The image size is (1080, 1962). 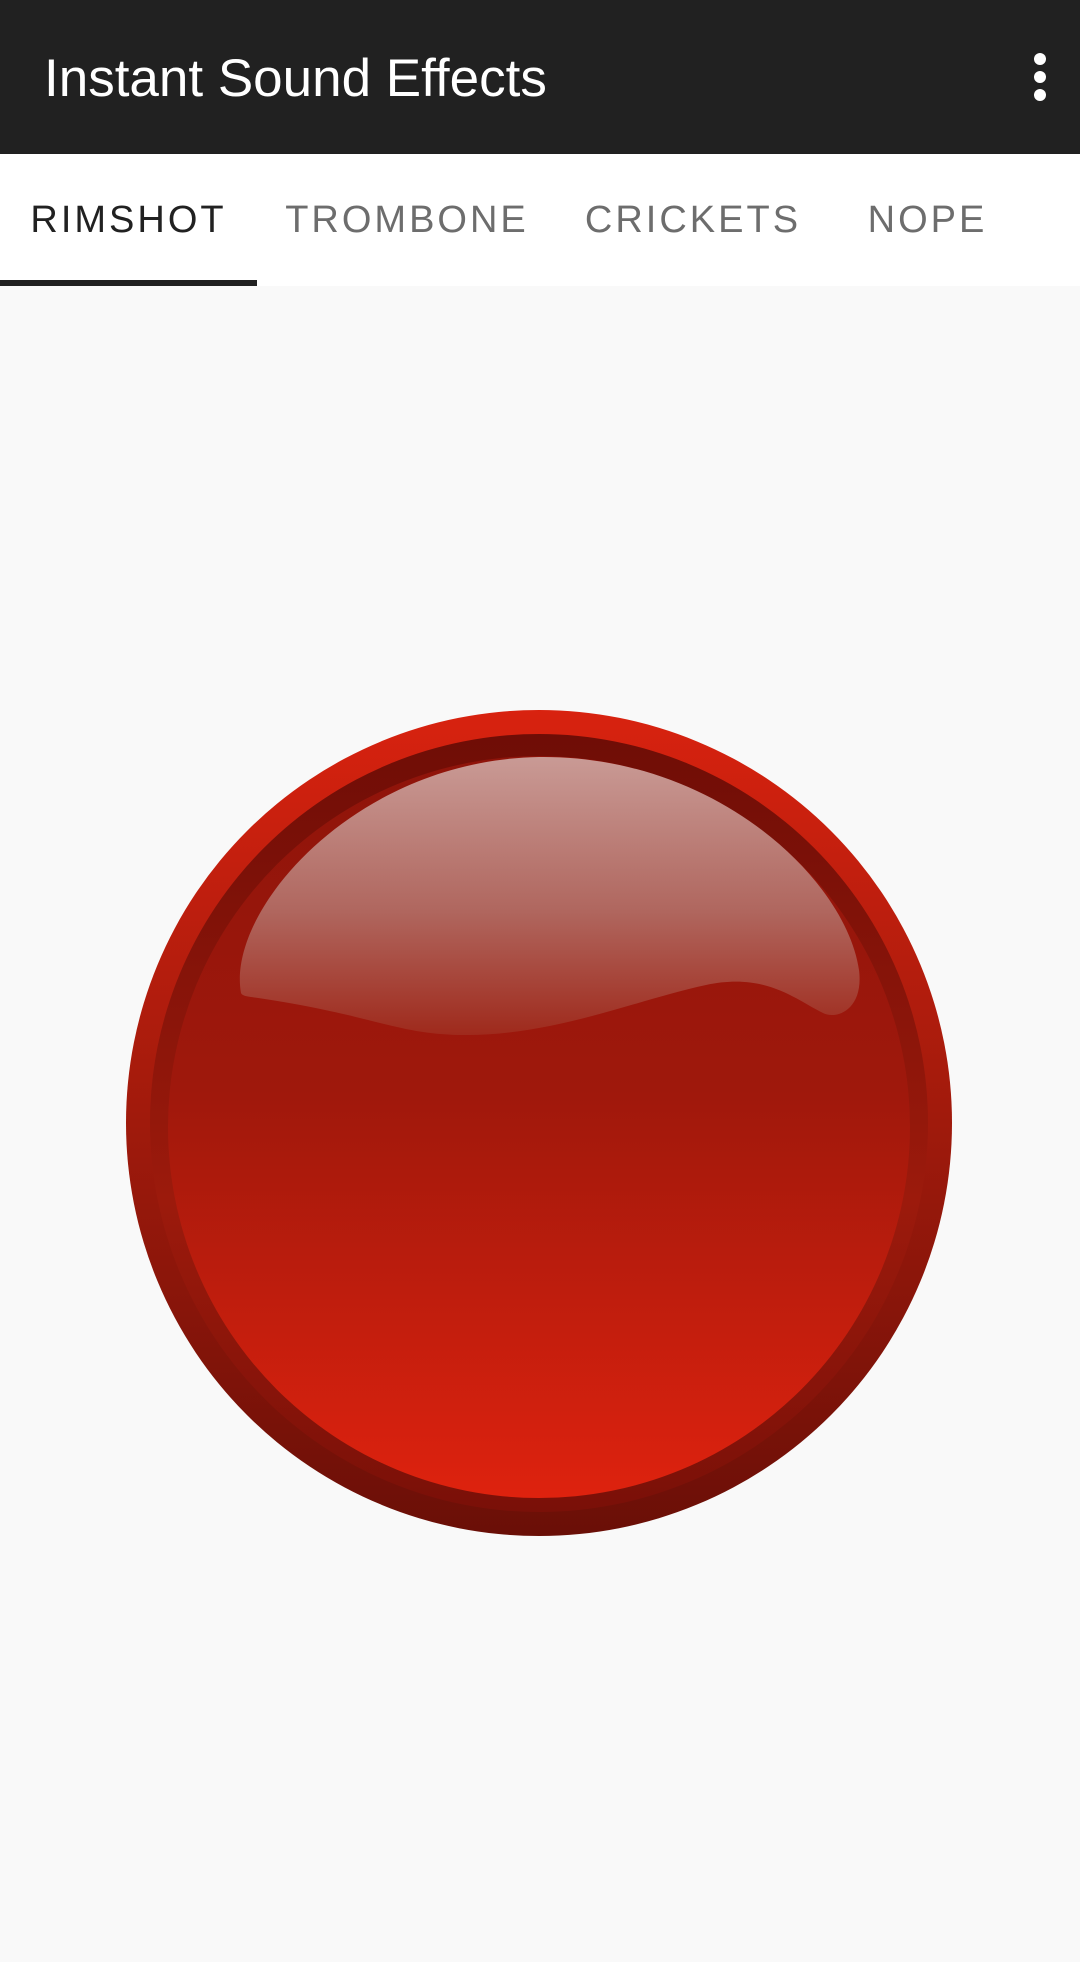 I want to click on tab-trombone: TROMBONE, so click(x=407, y=220).